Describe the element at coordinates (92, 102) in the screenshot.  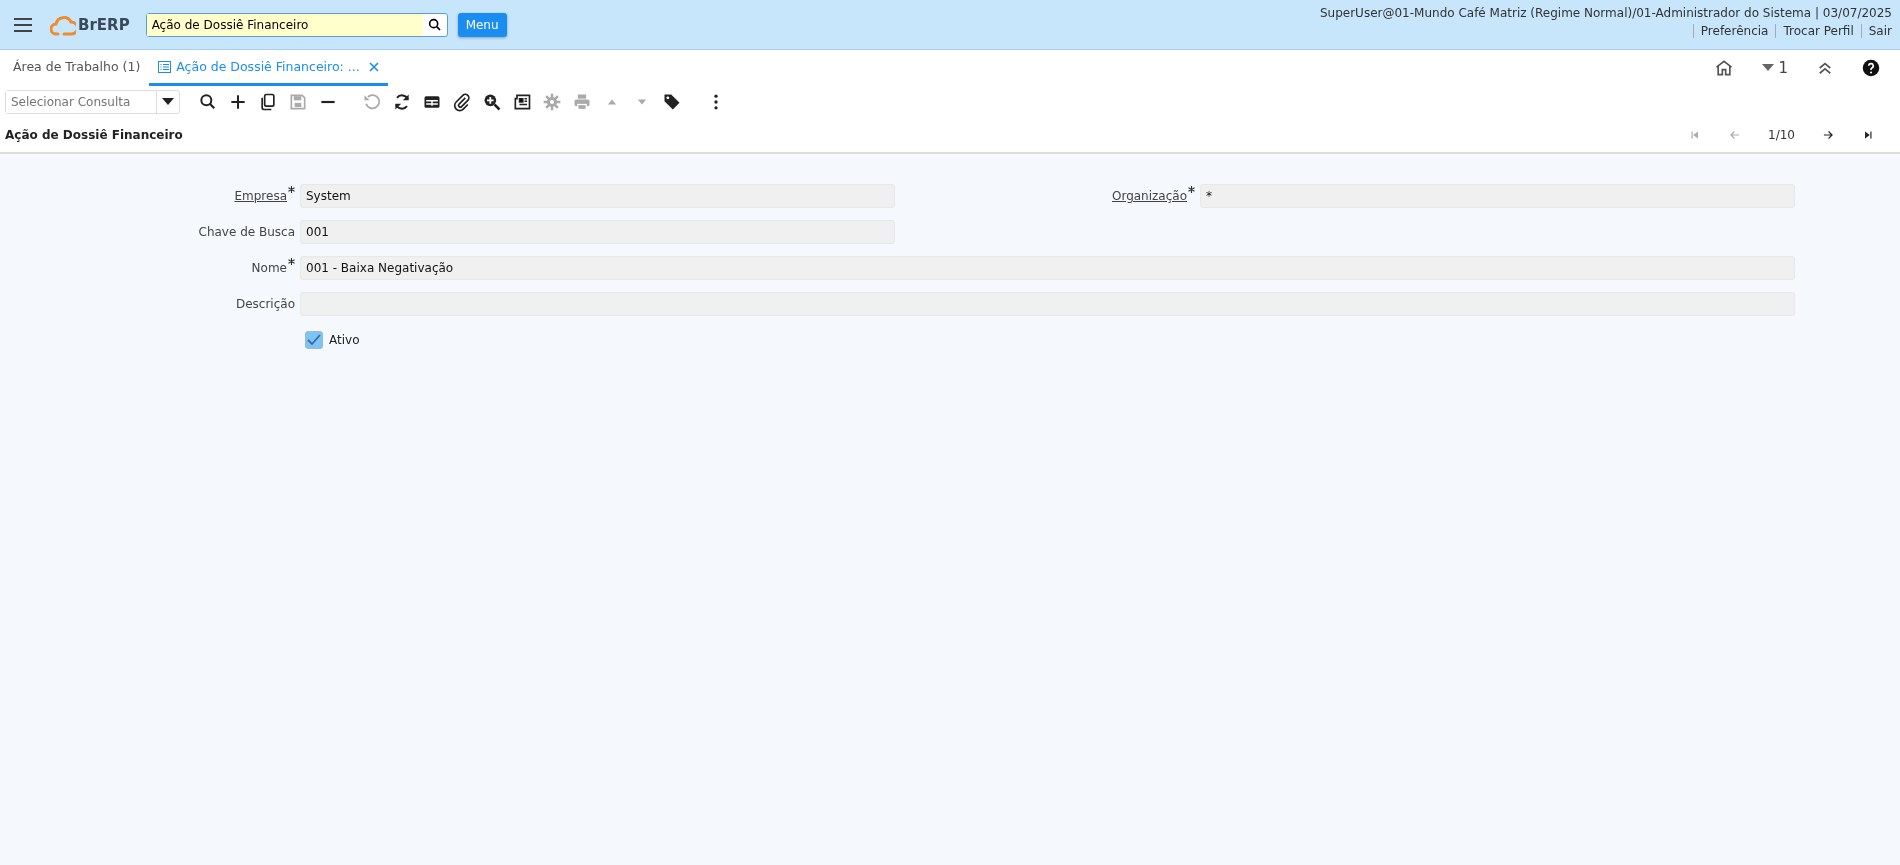
I see `query-select: Selecionar Consulta` at that location.